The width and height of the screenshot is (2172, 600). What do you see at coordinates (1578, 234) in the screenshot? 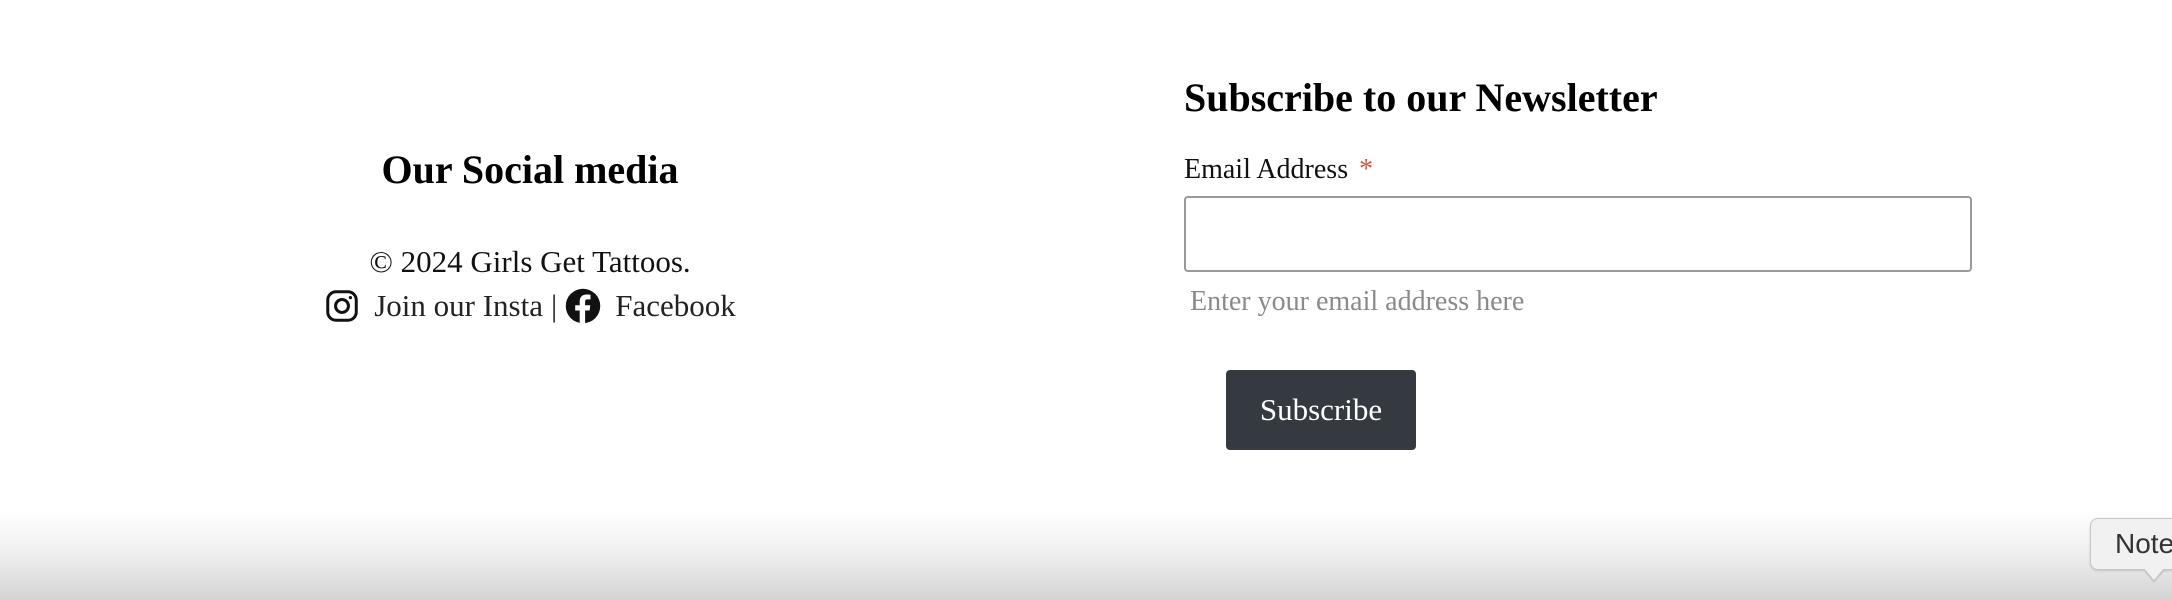
I see `email-field` at bounding box center [1578, 234].